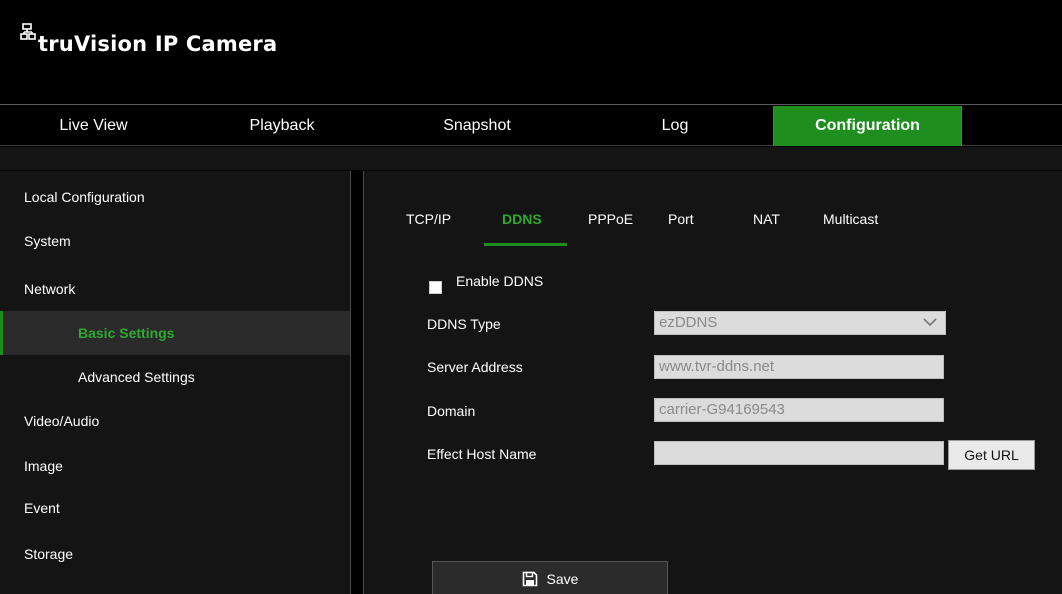  I want to click on nav-spacer, so click(531, 158).